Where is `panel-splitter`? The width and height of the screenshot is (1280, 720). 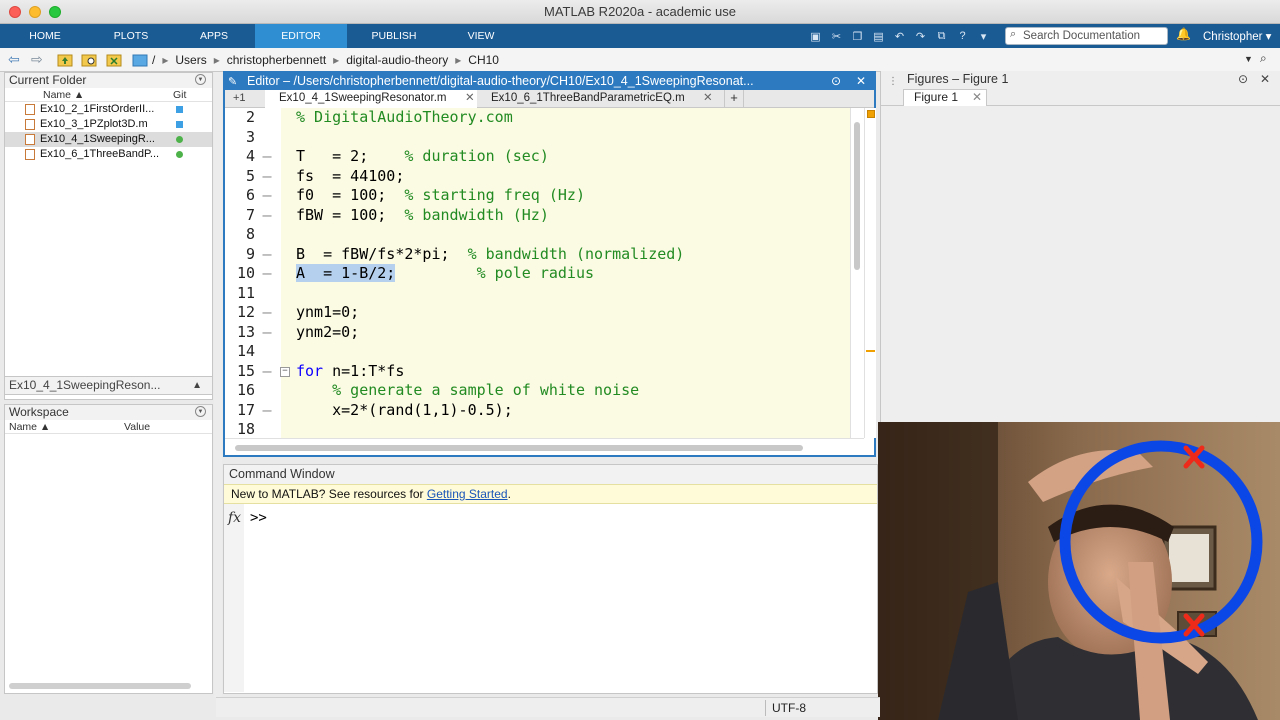
panel-splitter is located at coordinates (218, 384).